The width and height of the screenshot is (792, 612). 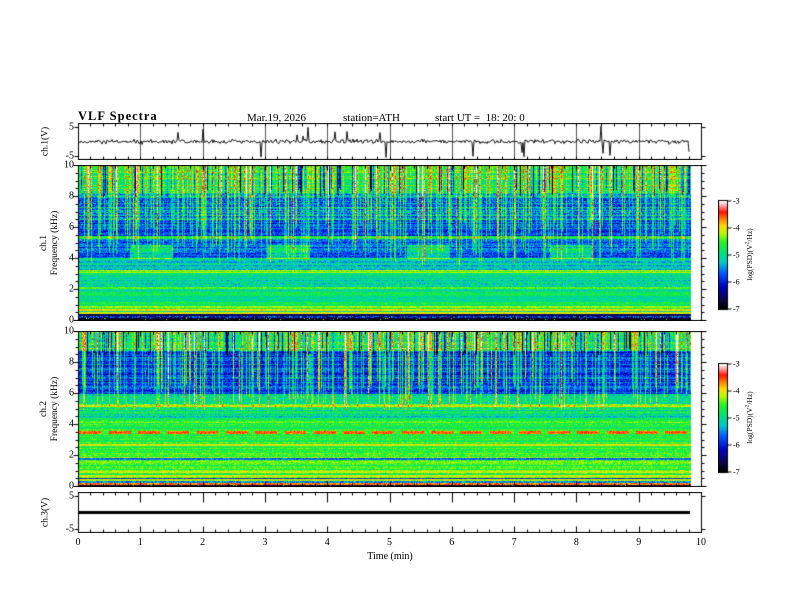 What do you see at coordinates (390, 141) in the screenshot?
I see `ch1-waveform-plot` at bounding box center [390, 141].